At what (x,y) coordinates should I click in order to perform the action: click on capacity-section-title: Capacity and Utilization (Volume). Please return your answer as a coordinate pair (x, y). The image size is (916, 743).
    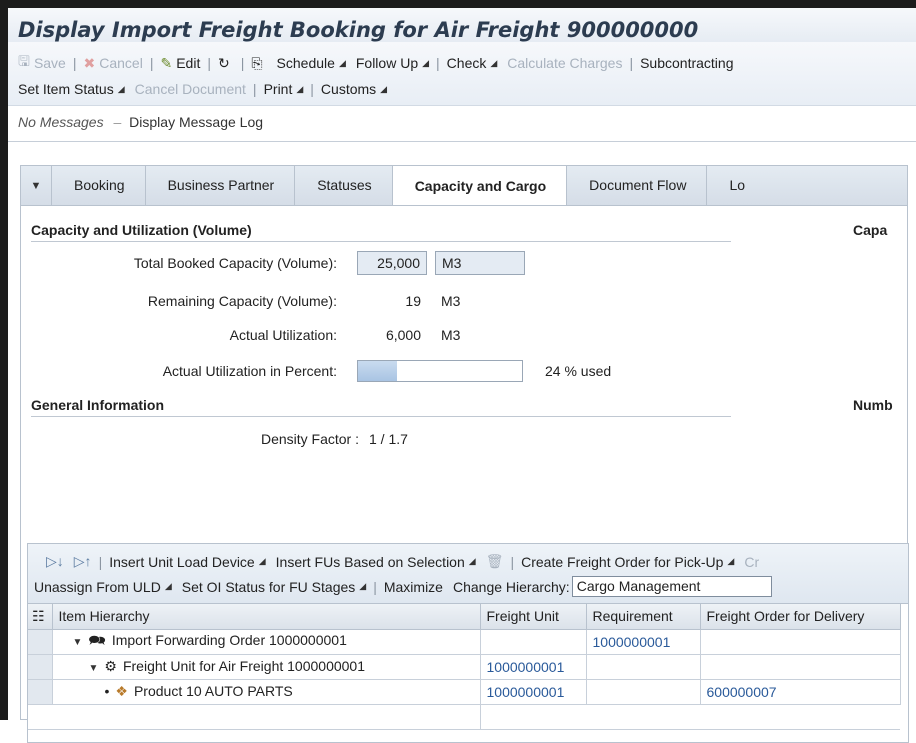
    Looking at the image, I should click on (141, 230).